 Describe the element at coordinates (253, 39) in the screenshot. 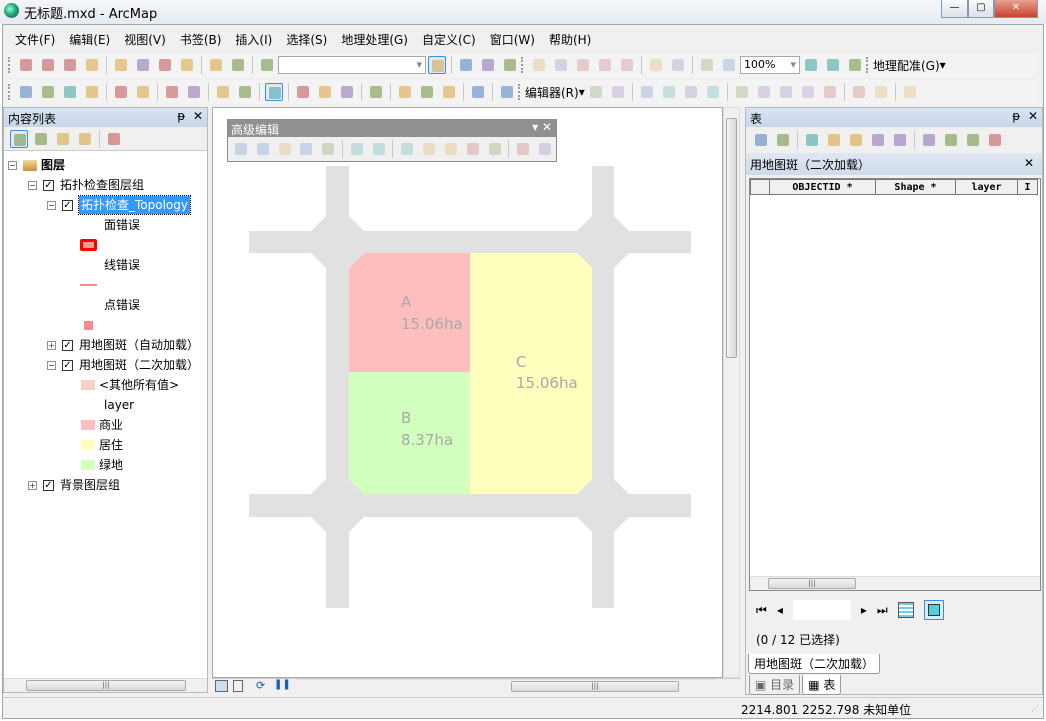

I see `menu-item: 插入(I)` at that location.